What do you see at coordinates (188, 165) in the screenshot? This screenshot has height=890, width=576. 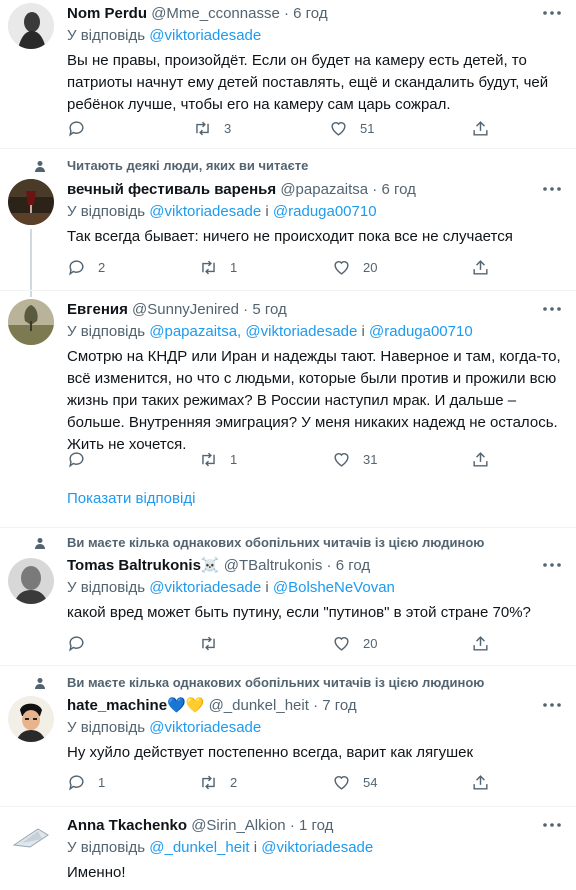 I see `social-context: Читають деякі люди, яких ви читаєте` at bounding box center [188, 165].